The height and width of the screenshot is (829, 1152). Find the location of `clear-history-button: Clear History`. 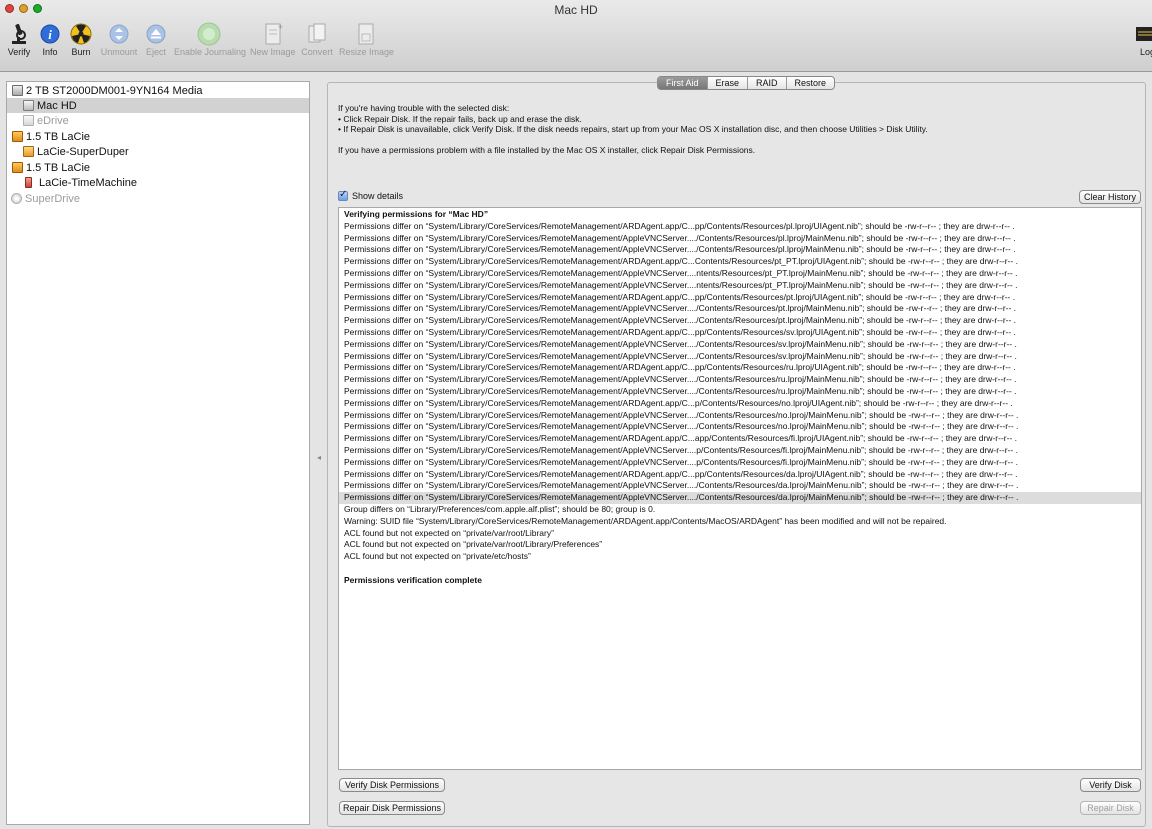

clear-history-button: Clear History is located at coordinates (1110, 197).